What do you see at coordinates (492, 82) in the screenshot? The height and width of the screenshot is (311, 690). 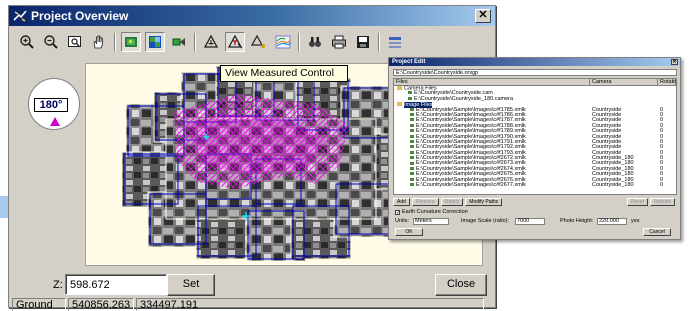 I see `column-header-files: Files` at bounding box center [492, 82].